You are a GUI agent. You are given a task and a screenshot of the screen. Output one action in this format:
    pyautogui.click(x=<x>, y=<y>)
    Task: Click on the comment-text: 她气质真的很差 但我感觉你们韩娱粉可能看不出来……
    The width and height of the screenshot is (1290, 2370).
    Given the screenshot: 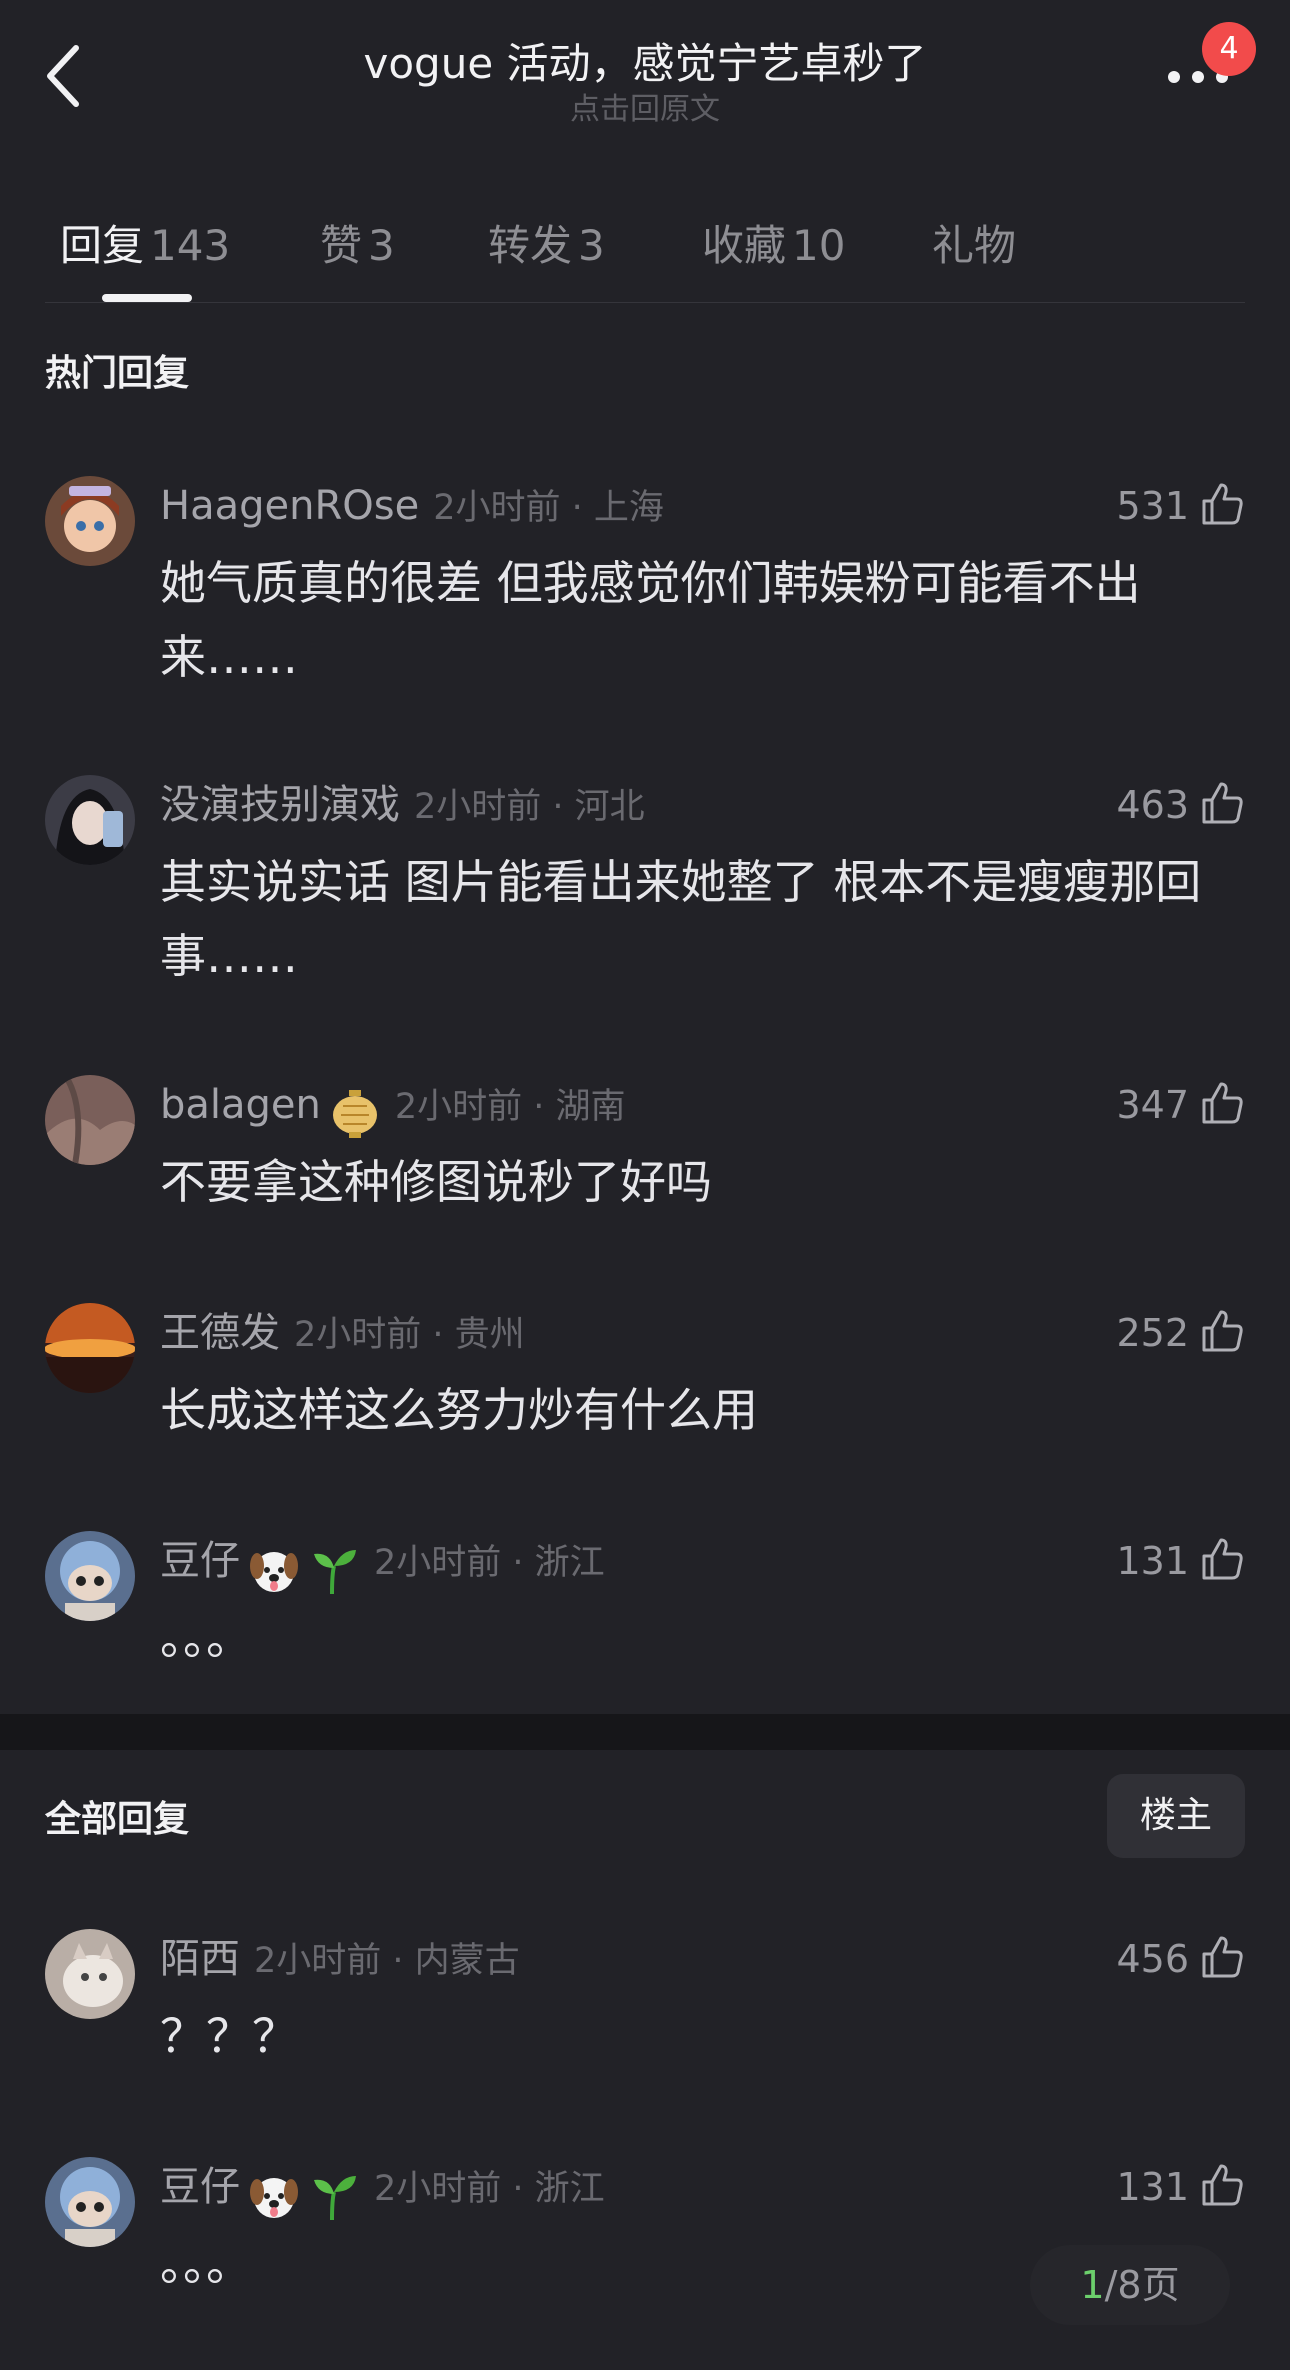 What is the action you would take?
    pyautogui.click(x=650, y=620)
    